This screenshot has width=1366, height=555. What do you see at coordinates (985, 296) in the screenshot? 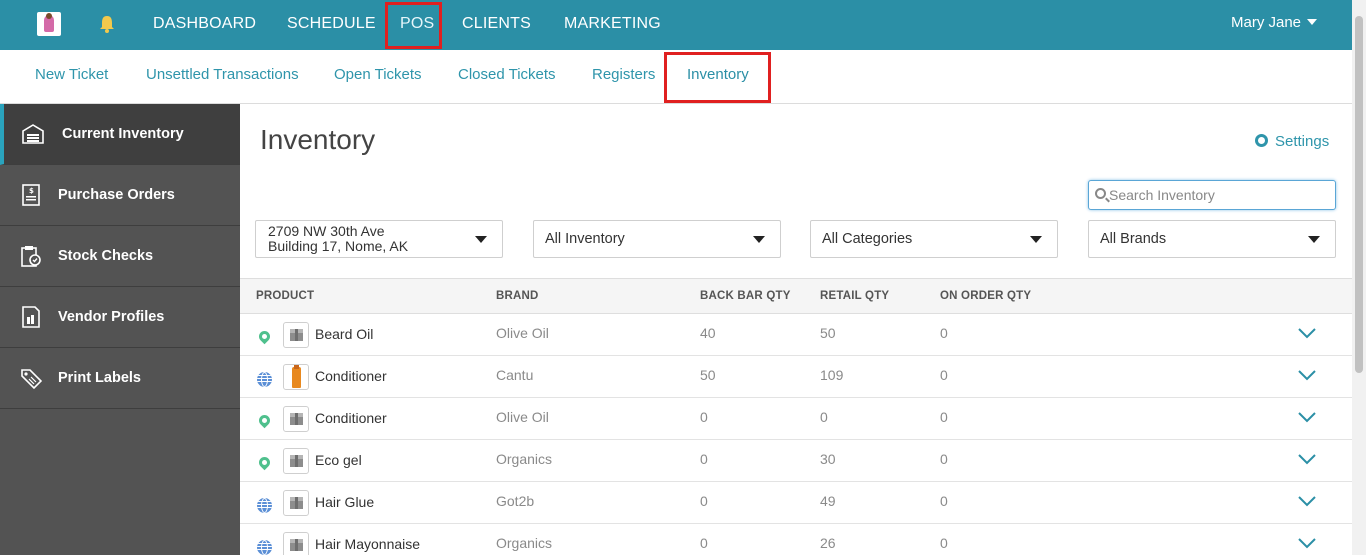
I see `column-header-on-order-qty: ON ORDER QTY` at bounding box center [985, 296].